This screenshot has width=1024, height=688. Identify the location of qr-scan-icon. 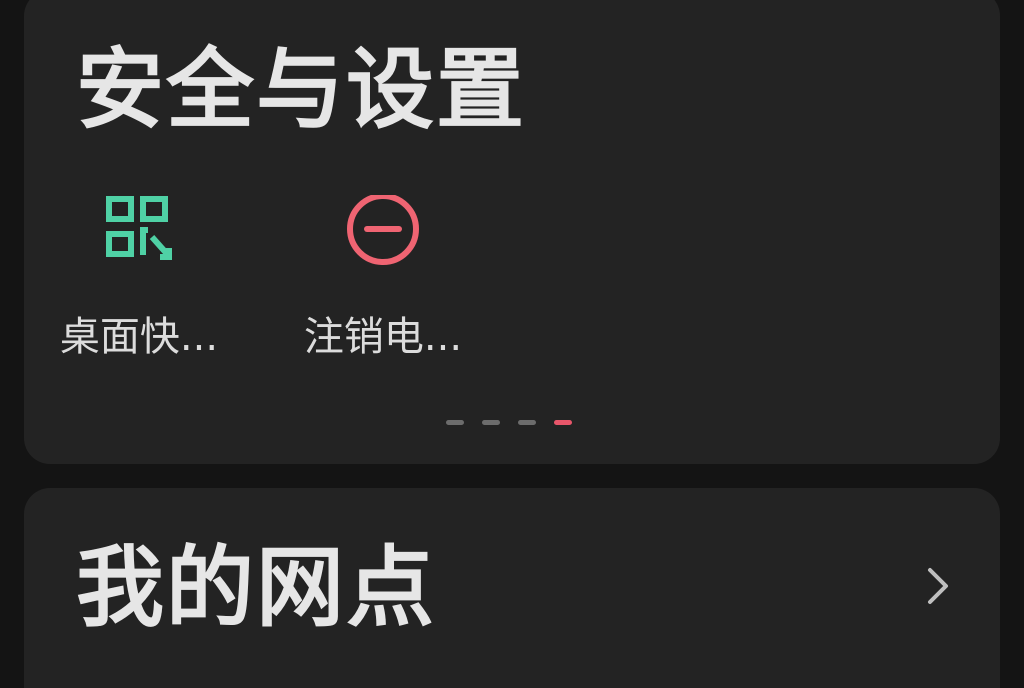
(139, 230).